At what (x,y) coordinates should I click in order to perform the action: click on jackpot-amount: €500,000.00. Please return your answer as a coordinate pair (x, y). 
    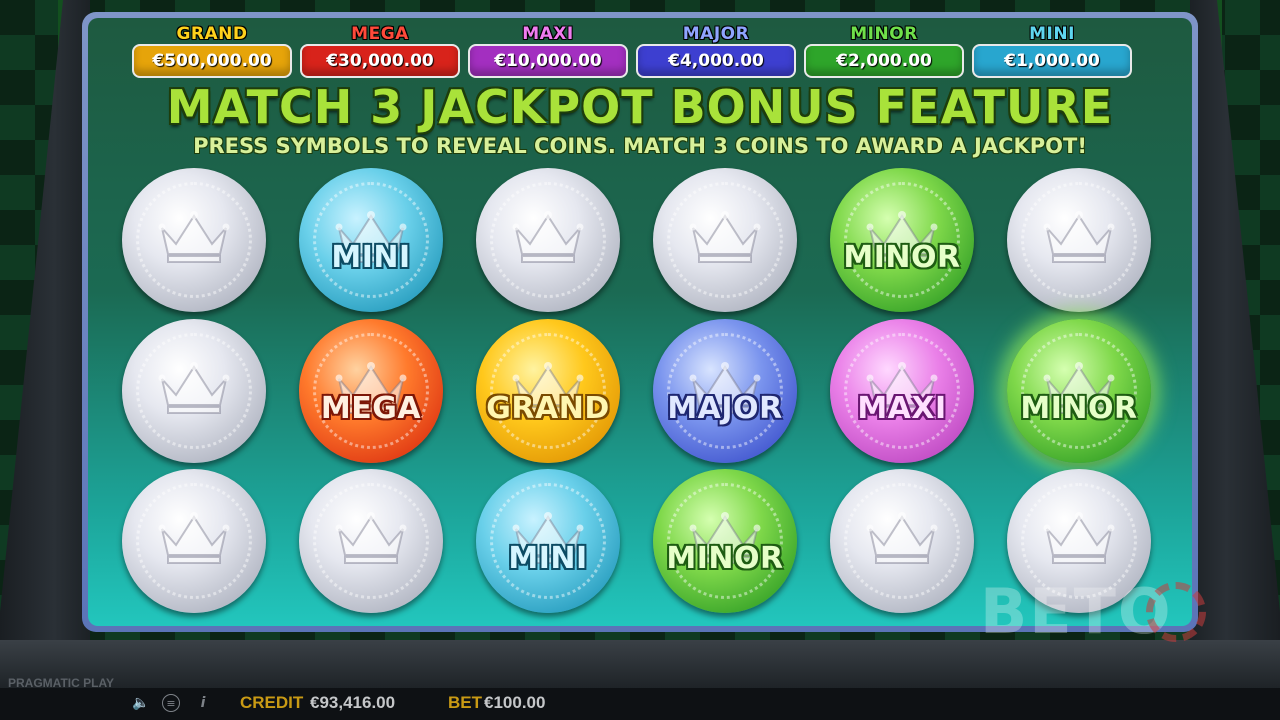
    Looking at the image, I should click on (212, 61).